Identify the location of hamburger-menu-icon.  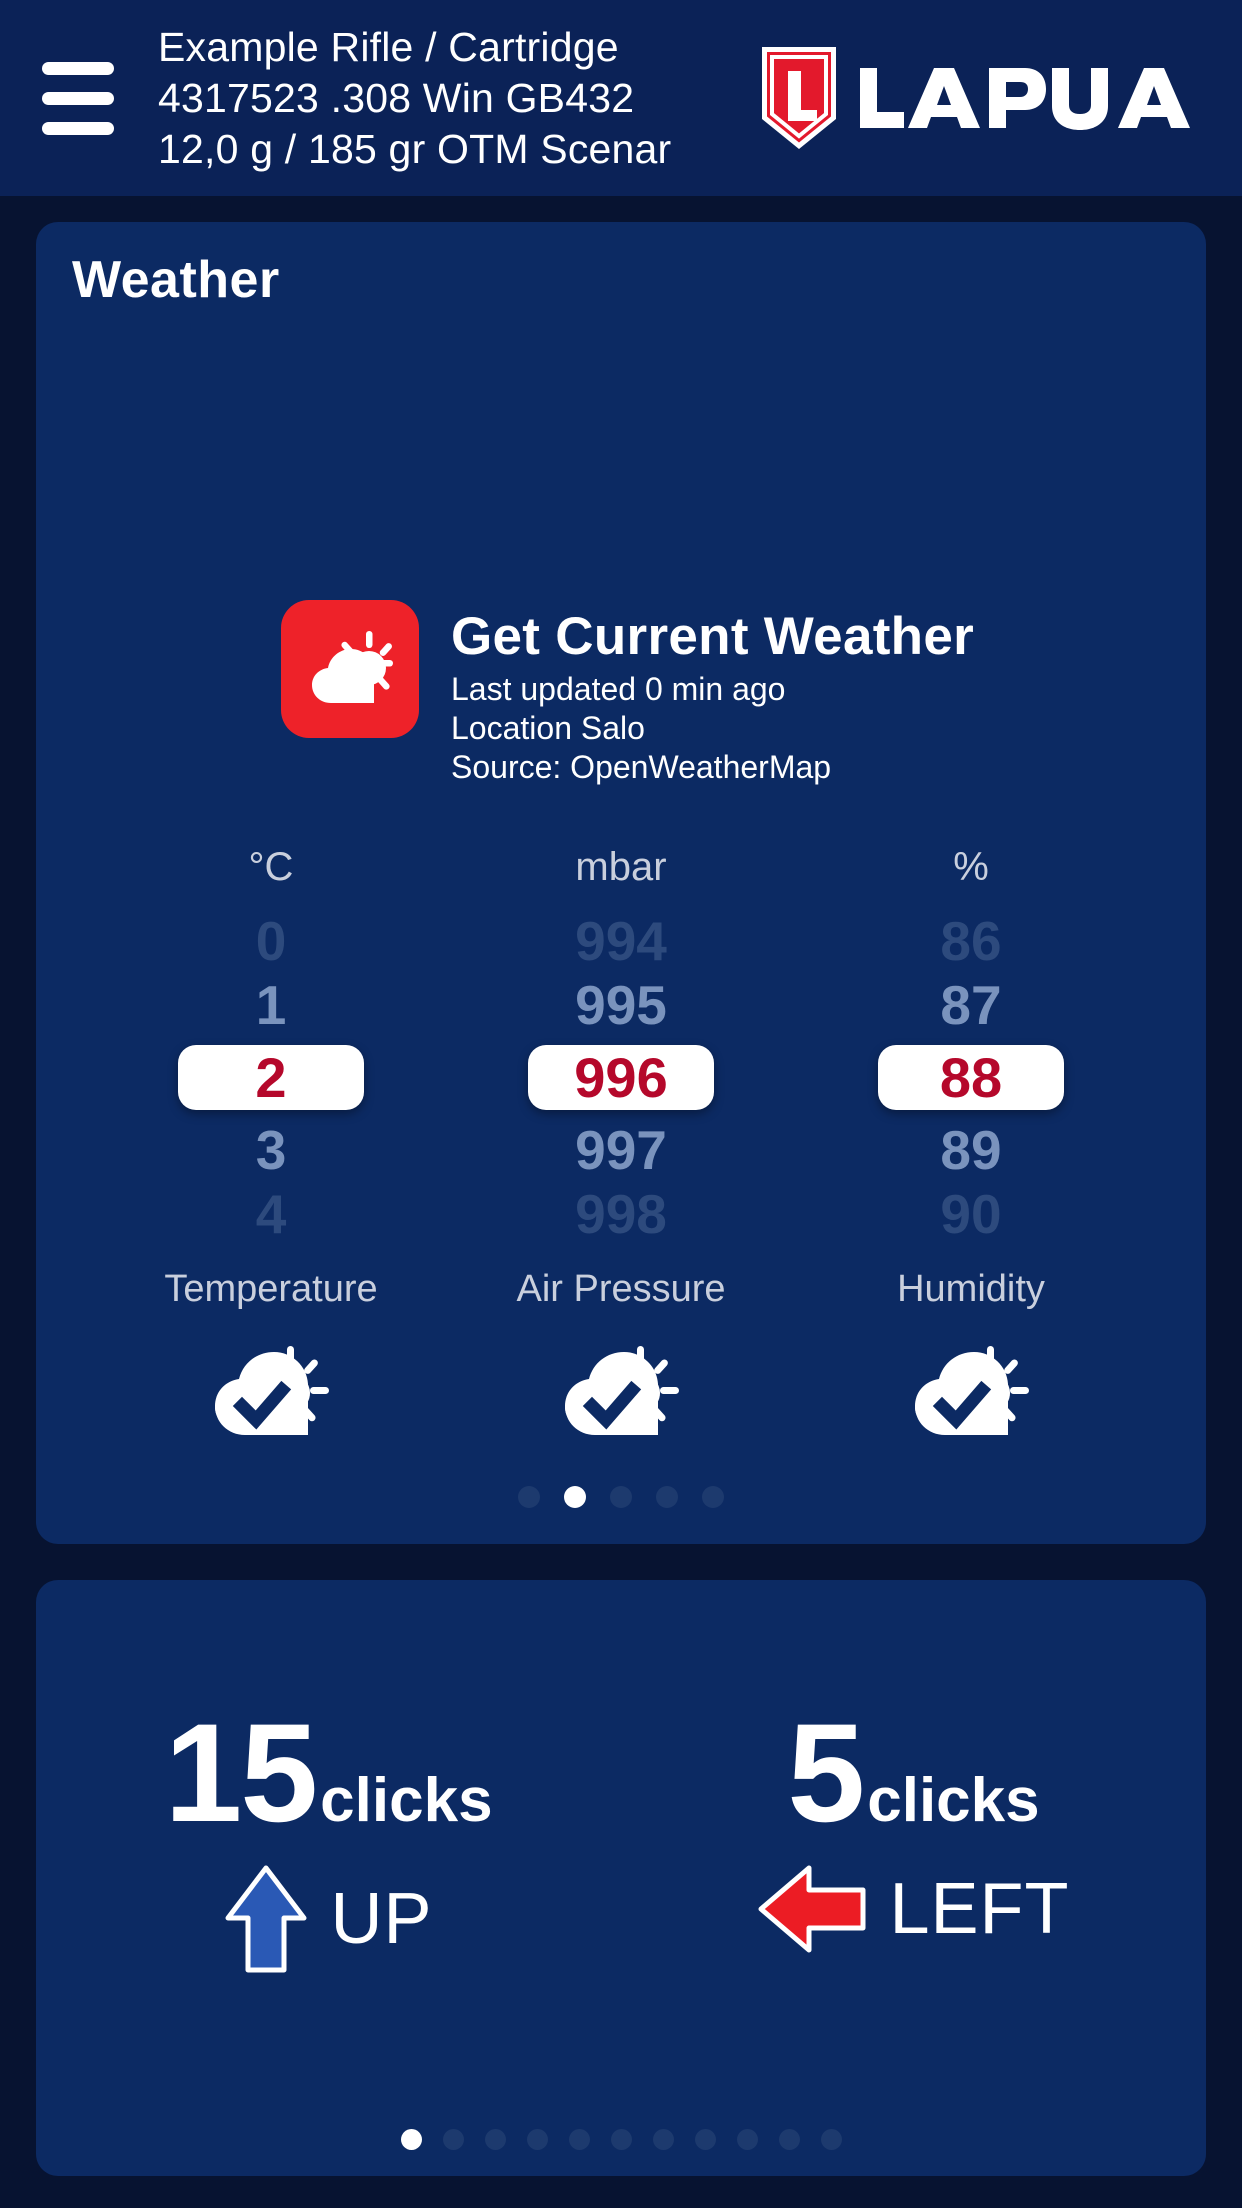
(86, 98).